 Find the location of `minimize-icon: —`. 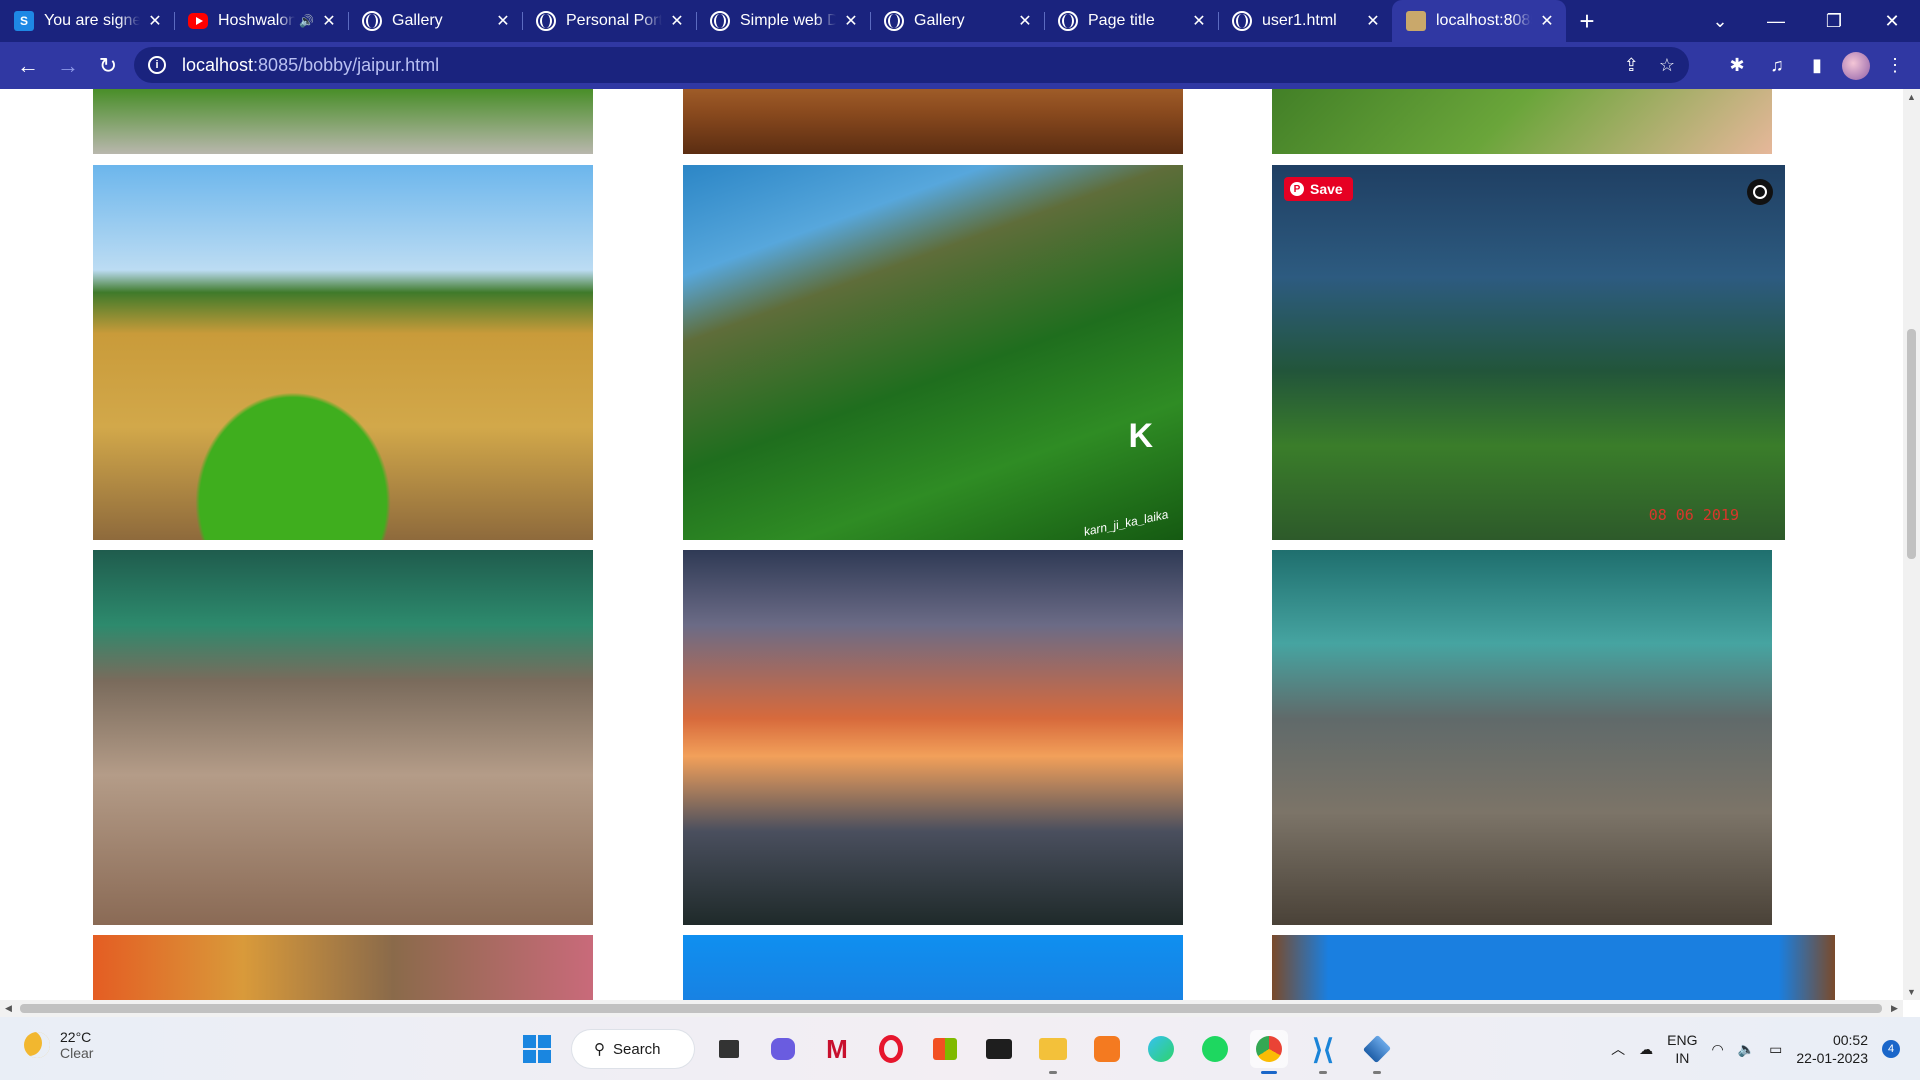

minimize-icon: — is located at coordinates (1776, 21).